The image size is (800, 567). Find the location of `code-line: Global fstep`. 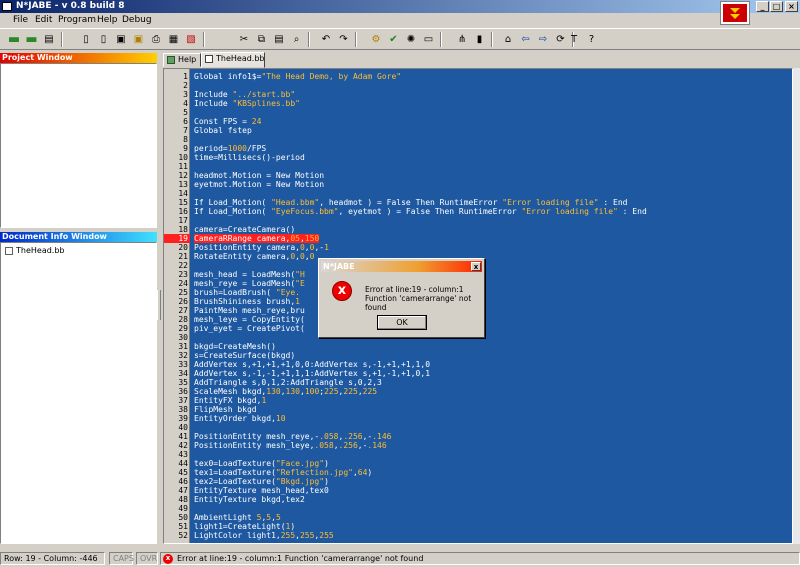

code-line: Global fstep is located at coordinates (223, 130).